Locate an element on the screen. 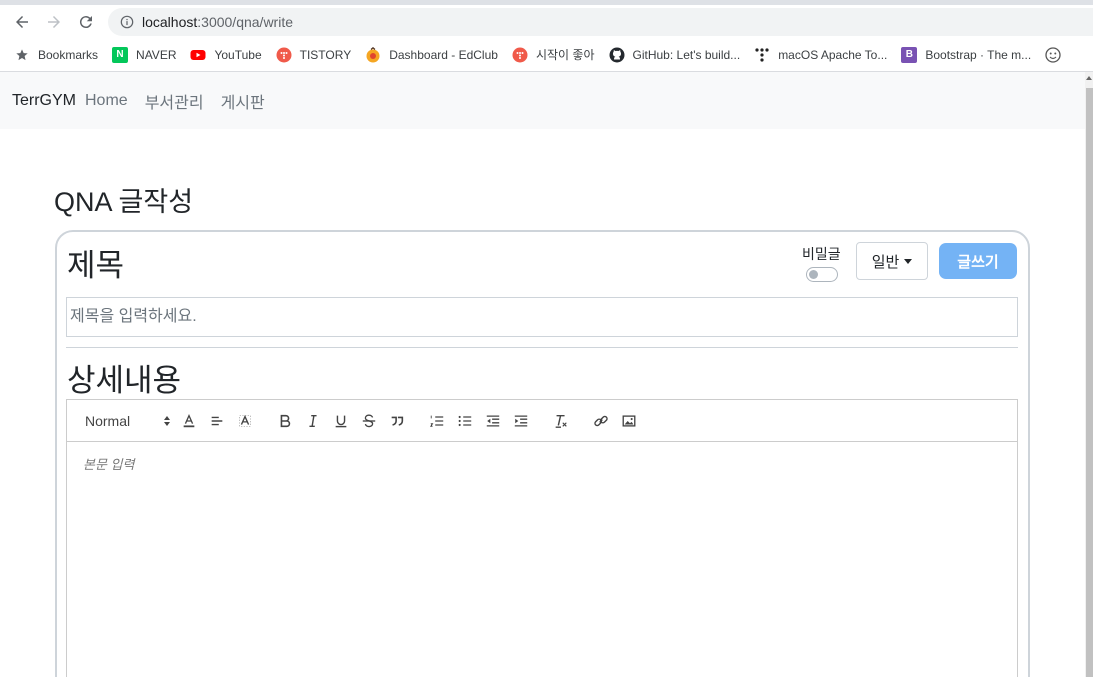 The width and height of the screenshot is (1093, 677). category-dropdown: 일반 is located at coordinates (892, 261).